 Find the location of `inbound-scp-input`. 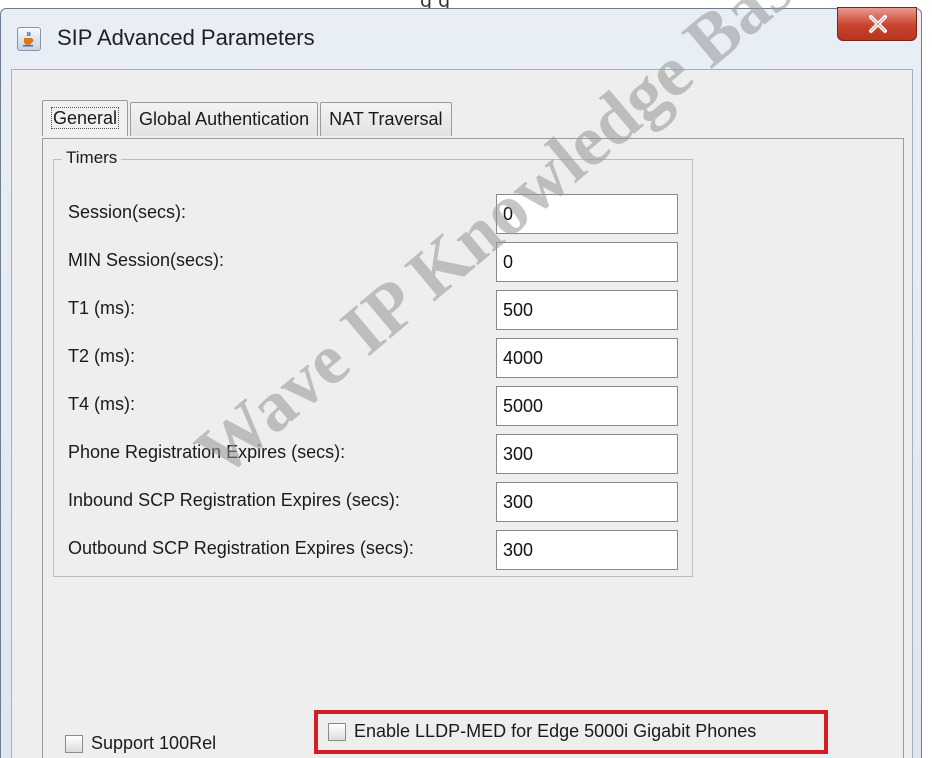

inbound-scp-input is located at coordinates (587, 502).